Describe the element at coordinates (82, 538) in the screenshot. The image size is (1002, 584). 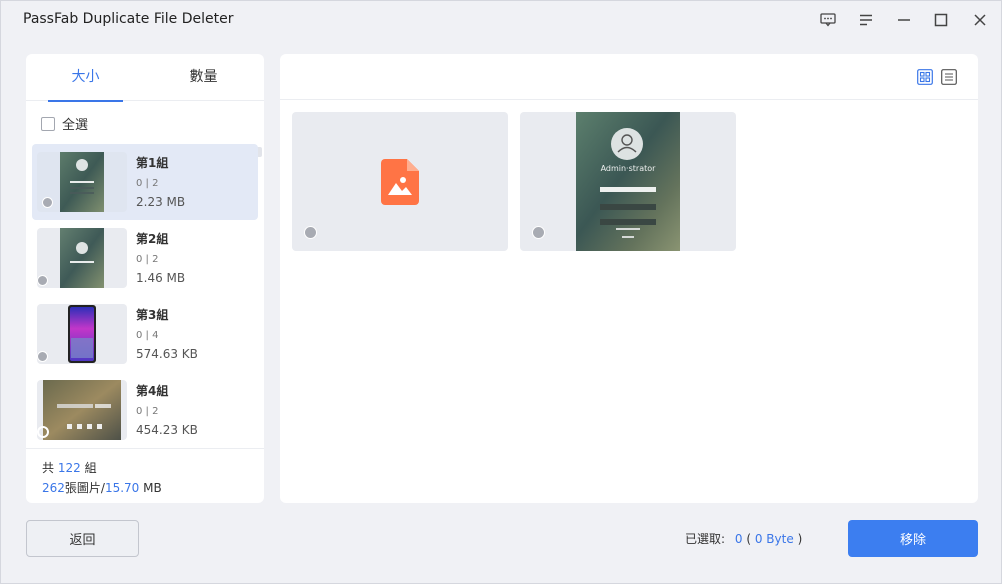
I see `back-button: 返回` at that location.